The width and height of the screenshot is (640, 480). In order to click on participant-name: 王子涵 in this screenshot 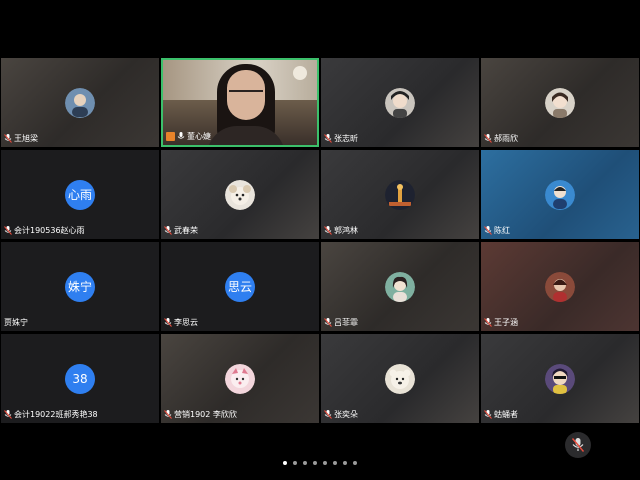, I will do `click(506, 322)`.